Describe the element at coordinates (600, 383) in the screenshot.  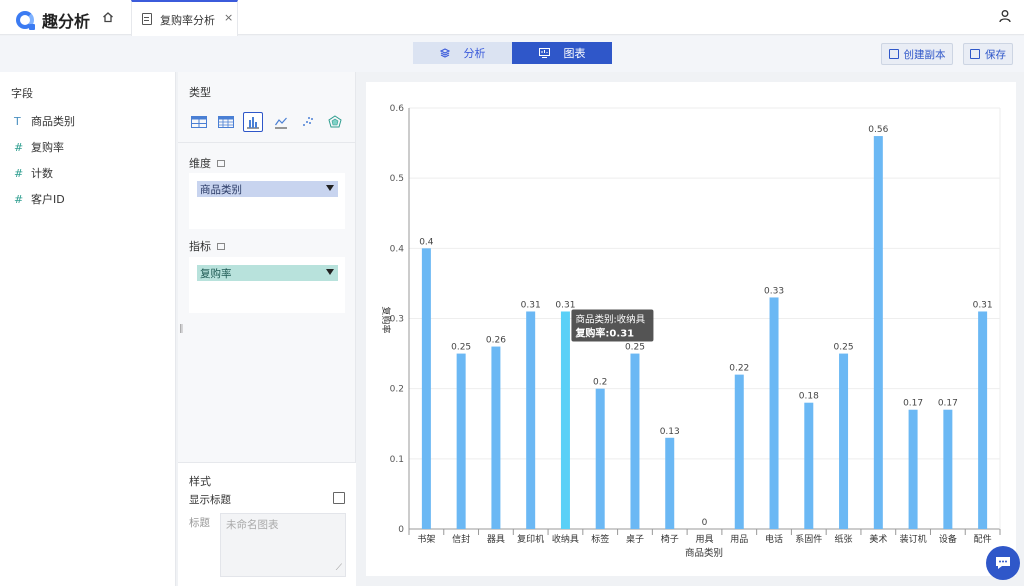
I see `data-label: 0.2` at that location.